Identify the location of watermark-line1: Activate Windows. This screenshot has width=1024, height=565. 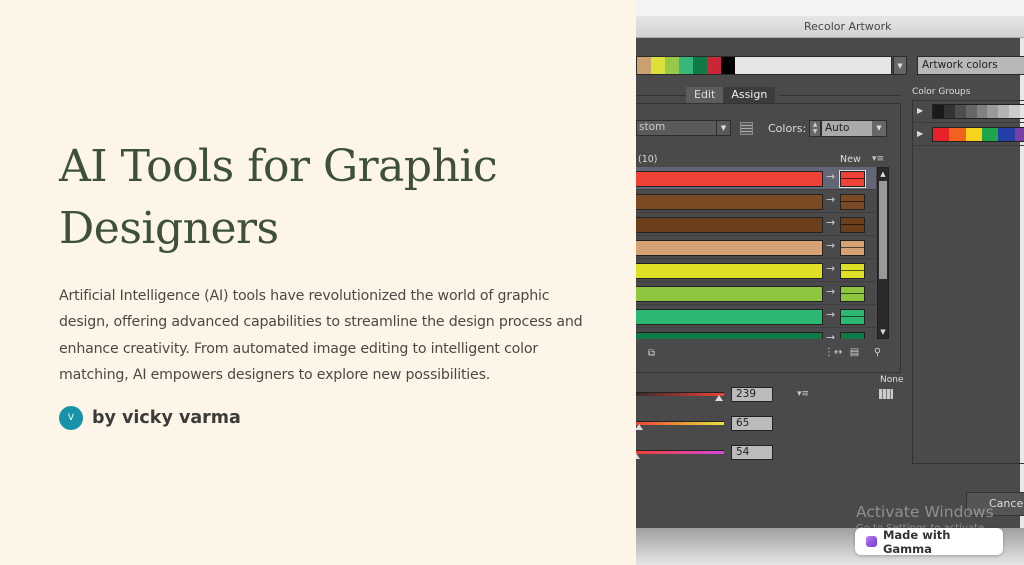
(925, 512).